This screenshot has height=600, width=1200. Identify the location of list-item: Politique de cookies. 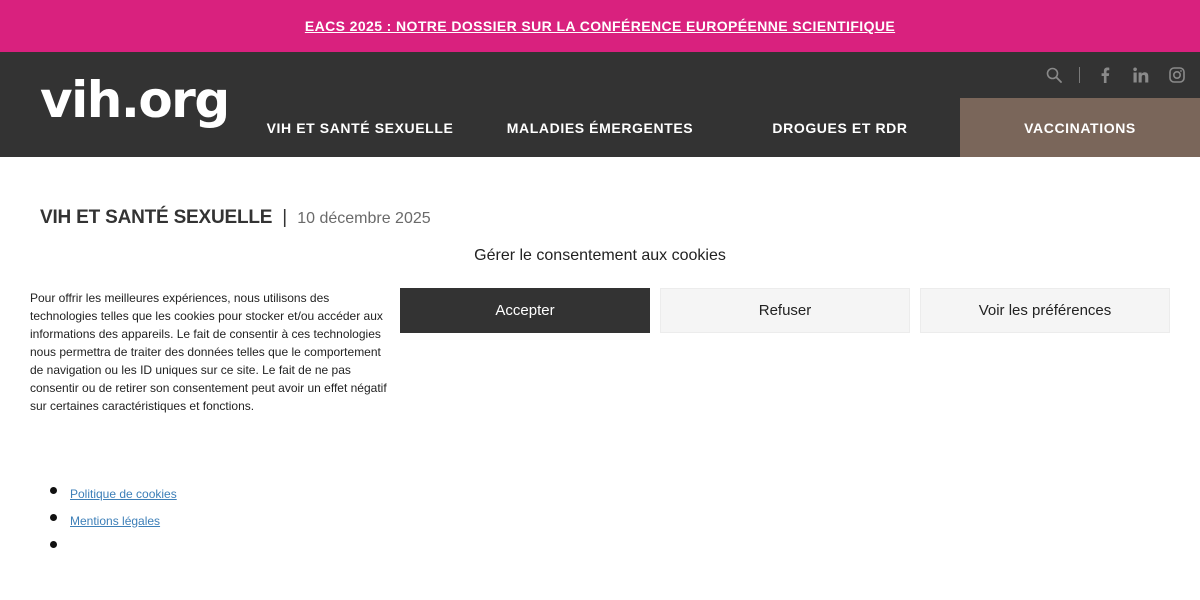
(113, 493).